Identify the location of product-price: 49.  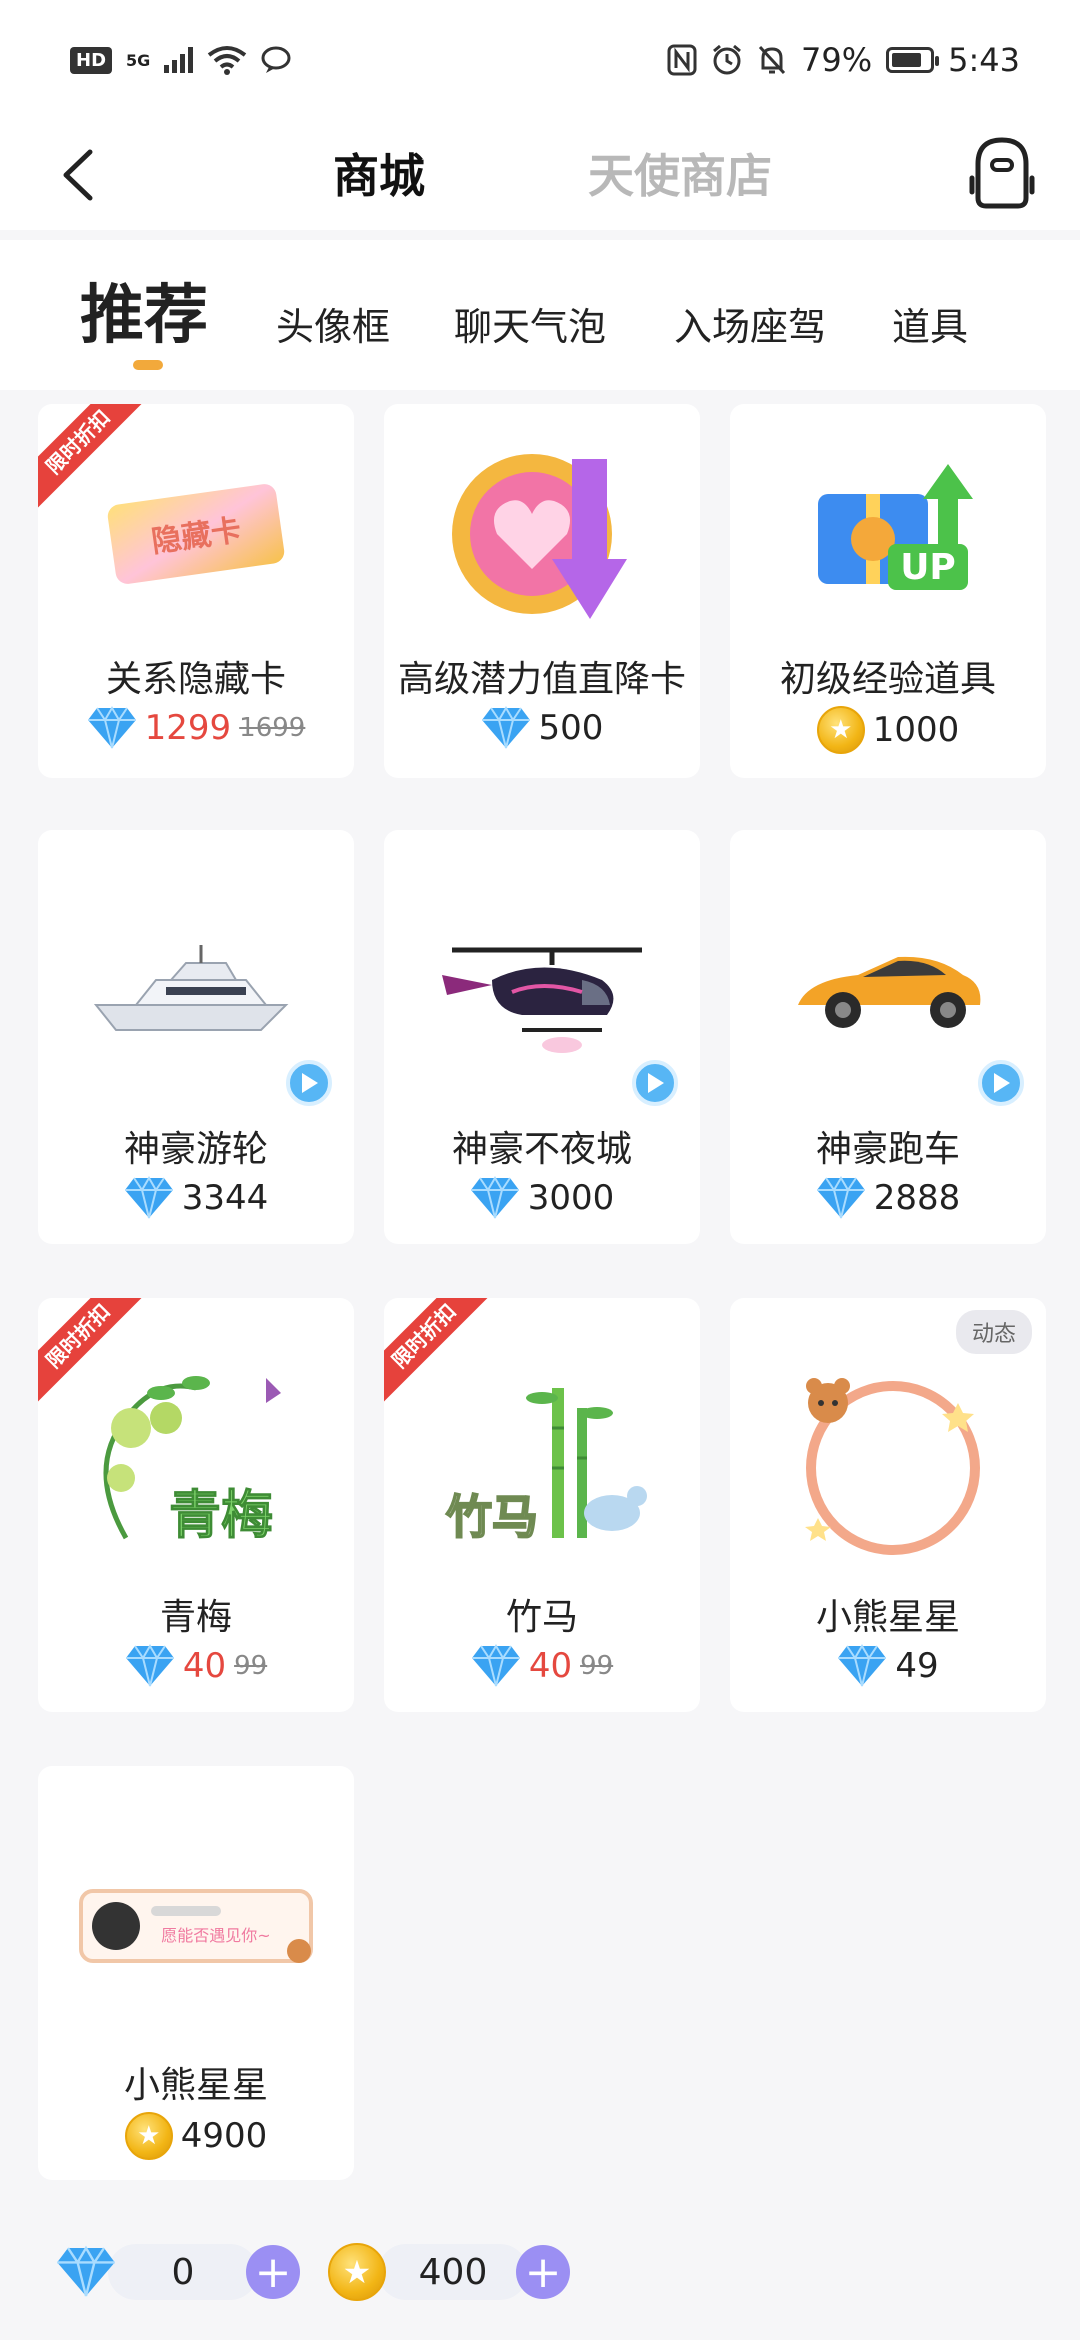
(888, 1666).